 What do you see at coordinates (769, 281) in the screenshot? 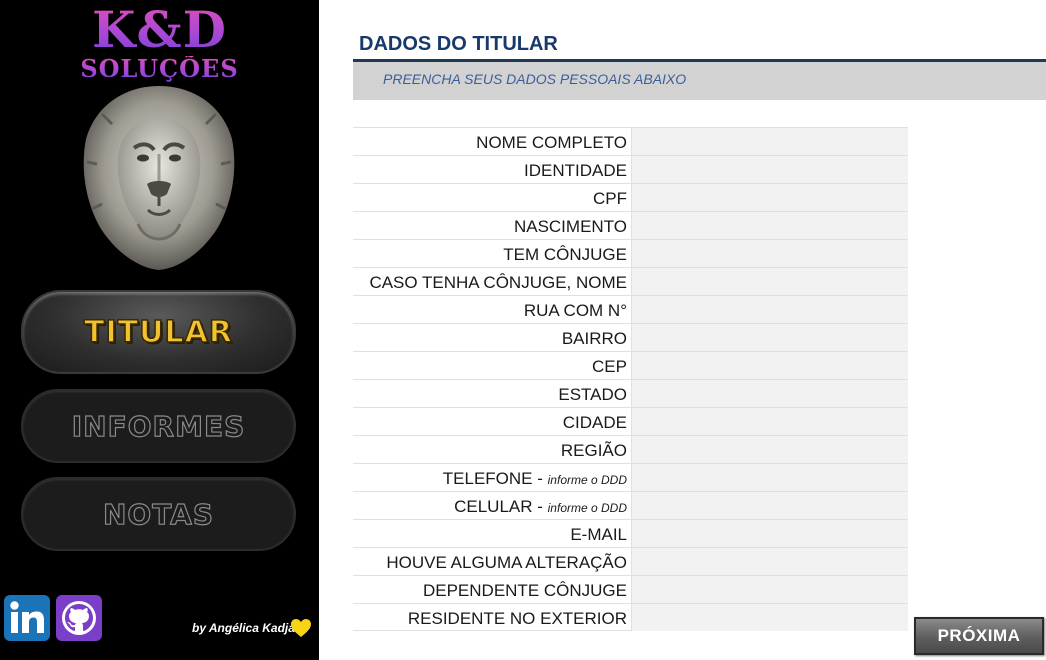
I see `nome-conjuge-field` at bounding box center [769, 281].